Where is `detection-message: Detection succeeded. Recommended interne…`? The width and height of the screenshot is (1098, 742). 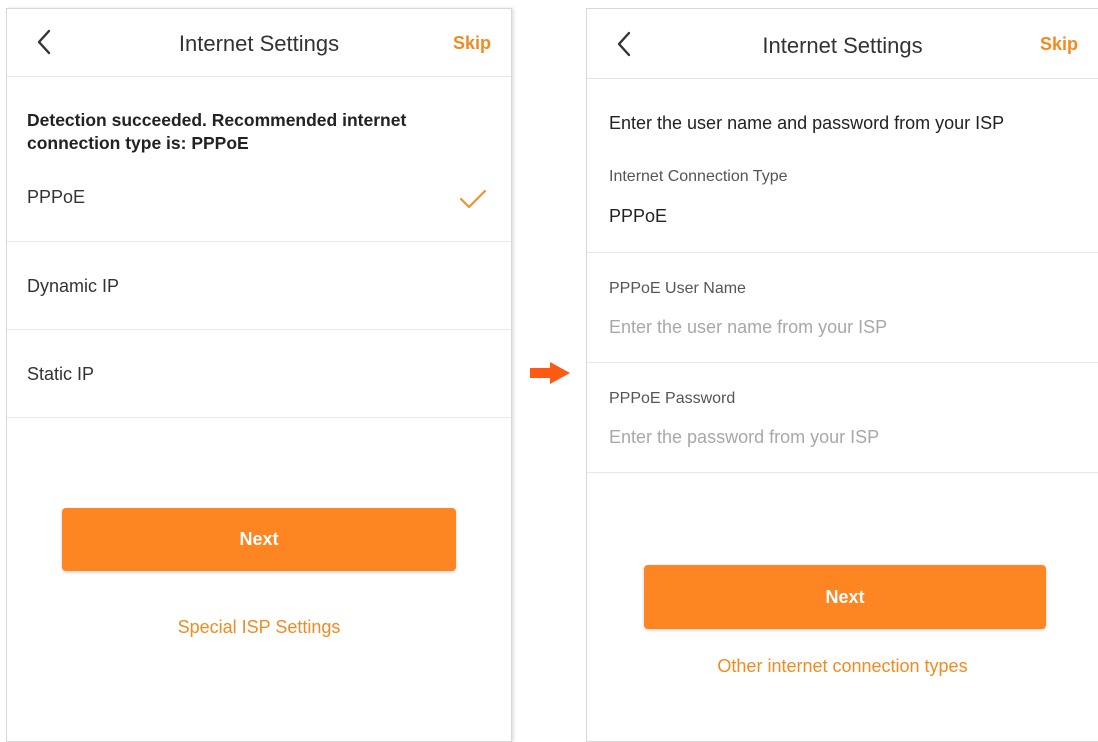
detection-message: Detection succeeded. Recommended interne… is located at coordinates (217, 131).